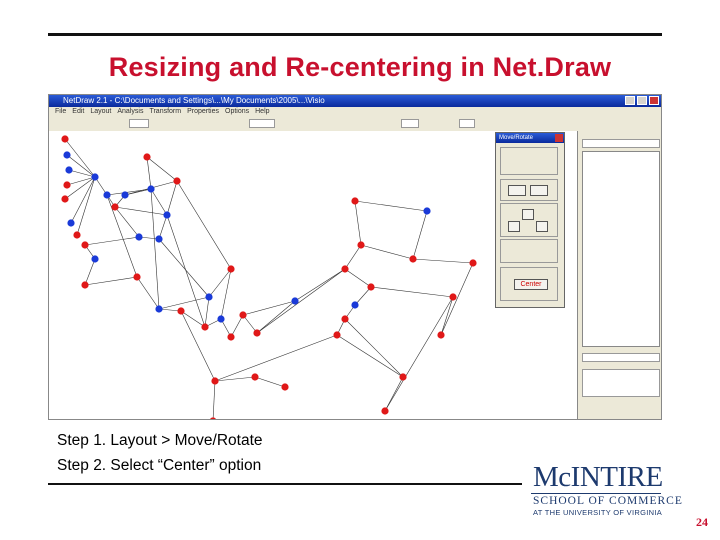 Image resolution: width=720 pixels, height=540 pixels. What do you see at coordinates (130, 111) in the screenshot?
I see `menu-item-analysis: Analysis` at bounding box center [130, 111].